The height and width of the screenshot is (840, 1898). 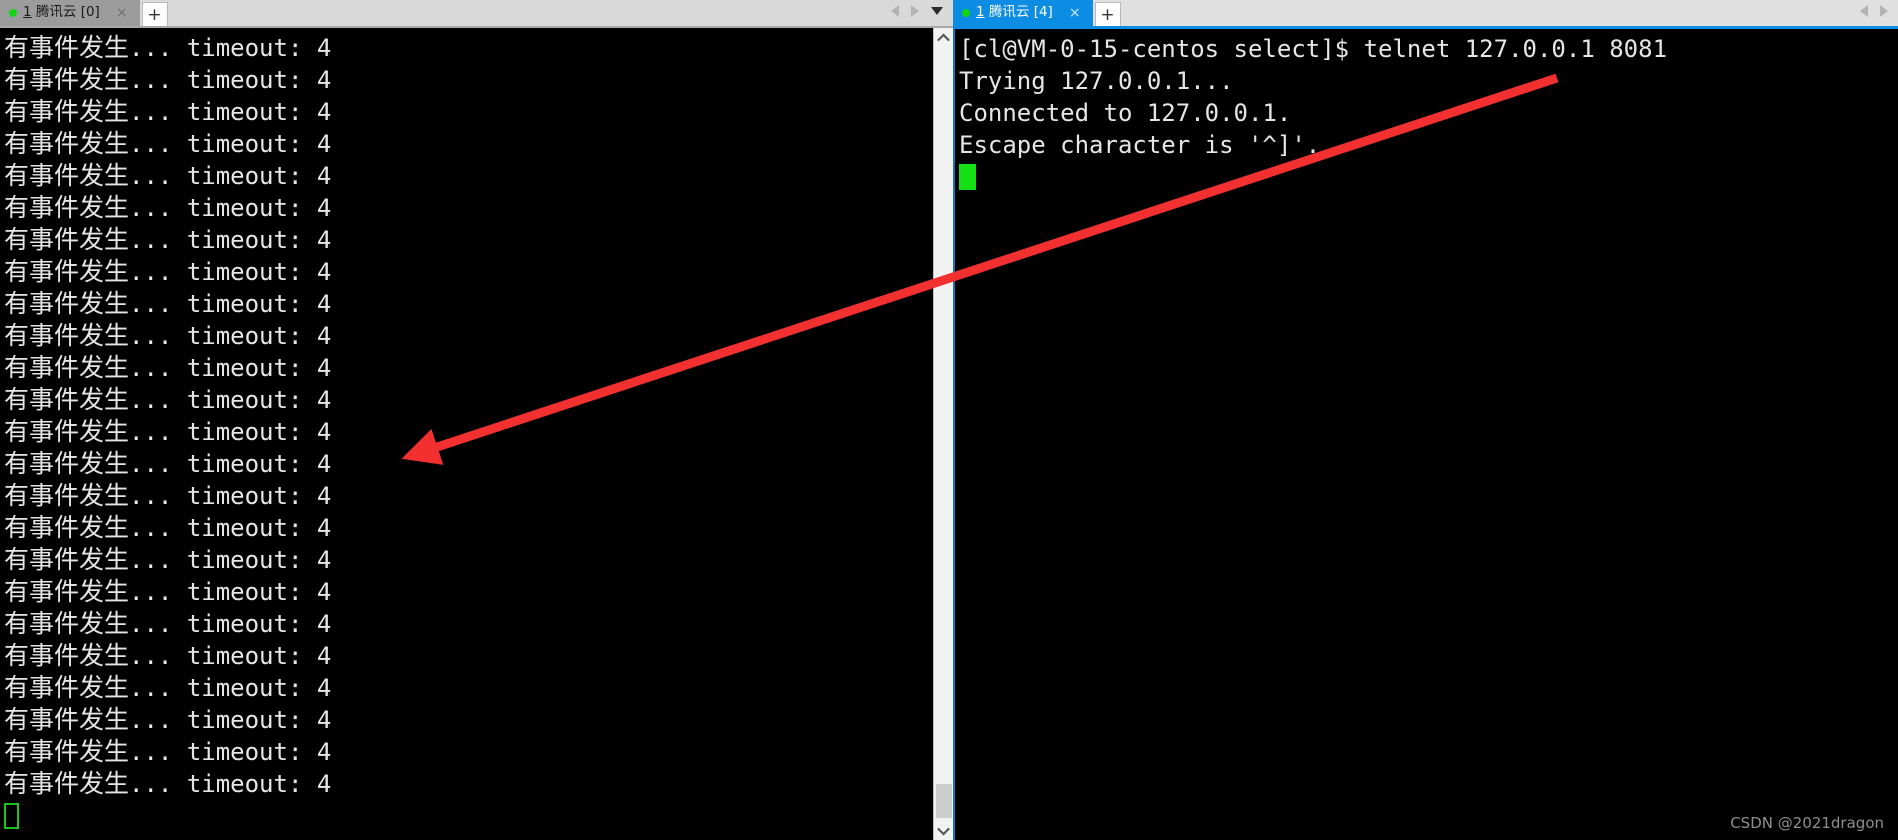 I want to click on left-tab-tencent-cloud-0: 1 腾讯云 [0] ×, so click(x=70, y=13).